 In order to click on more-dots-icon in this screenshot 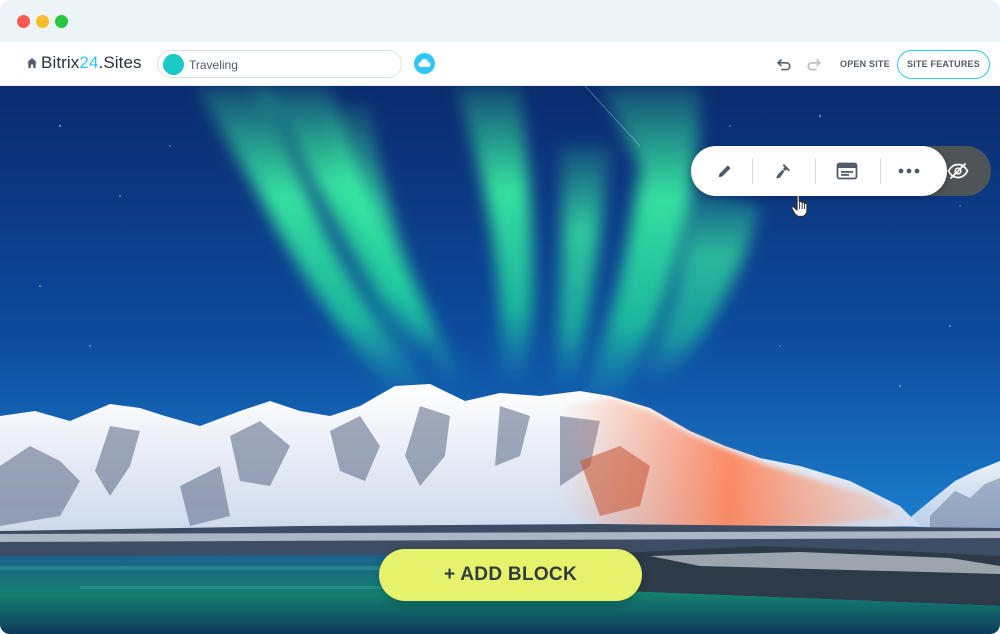, I will do `click(909, 171)`.